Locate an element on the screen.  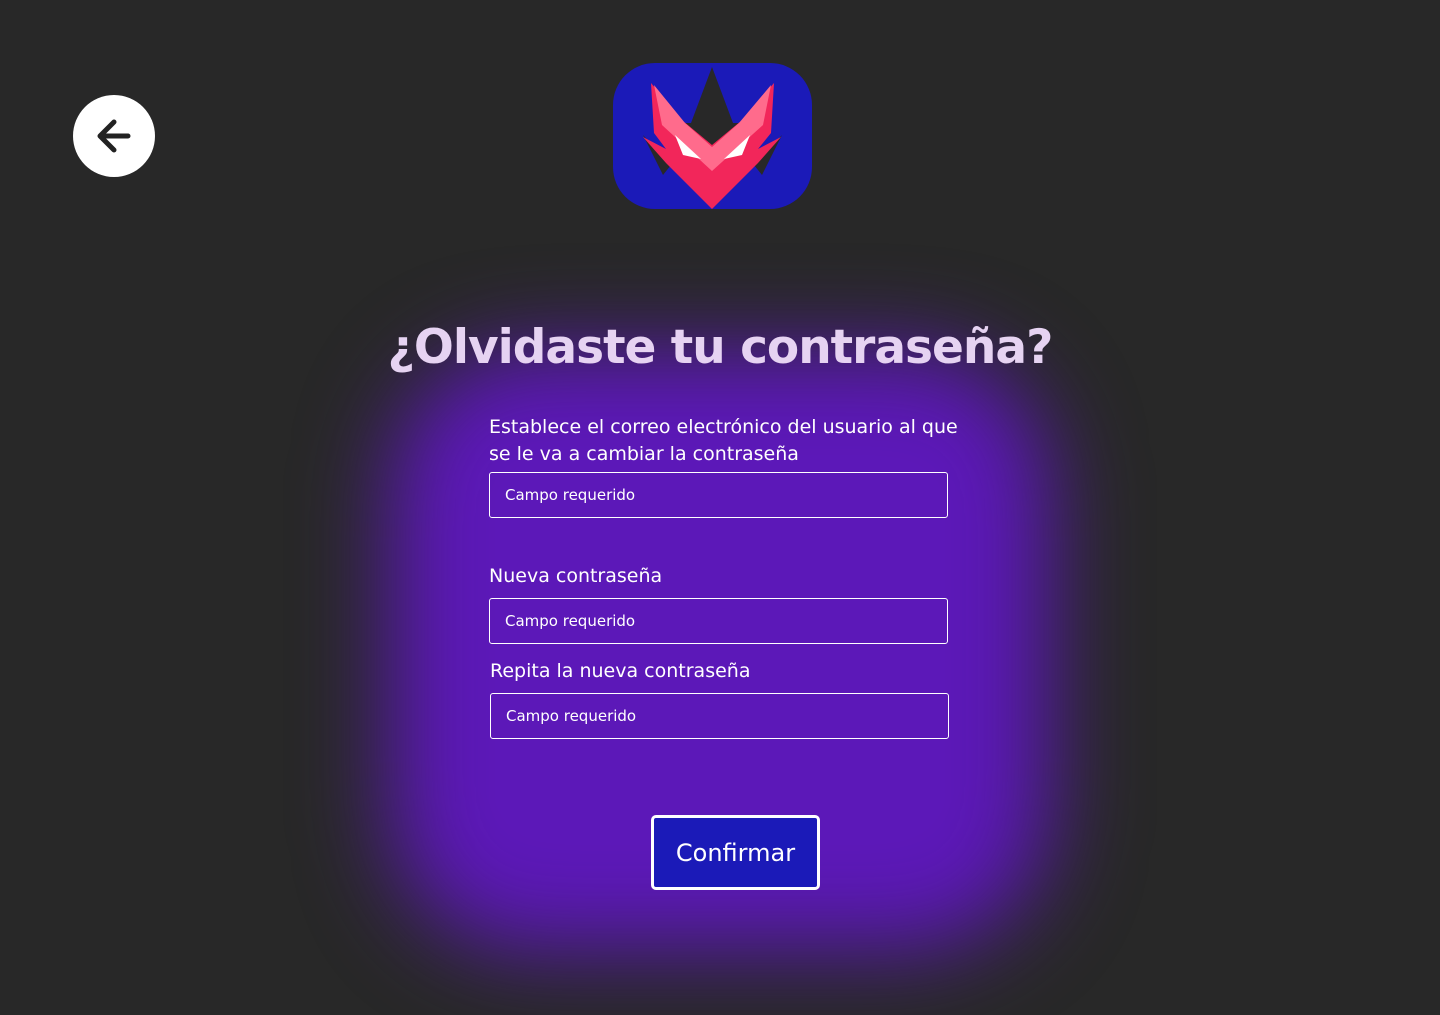
new-password-label: Nueva contraseña is located at coordinates (576, 576).